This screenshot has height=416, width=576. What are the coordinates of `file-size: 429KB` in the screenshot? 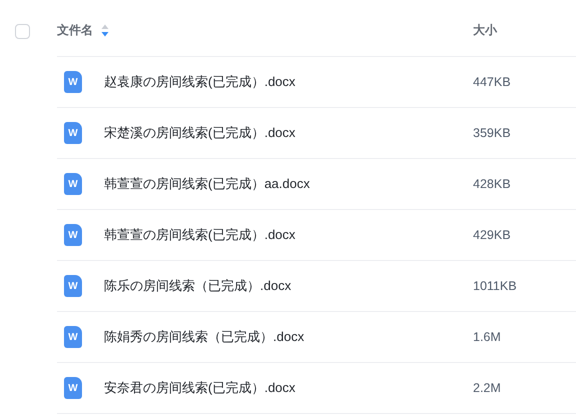 It's located at (492, 235).